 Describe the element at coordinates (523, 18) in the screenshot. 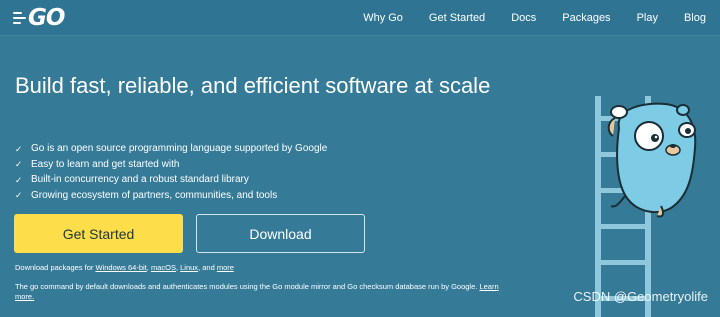

I see `nav-docs: Docs` at that location.